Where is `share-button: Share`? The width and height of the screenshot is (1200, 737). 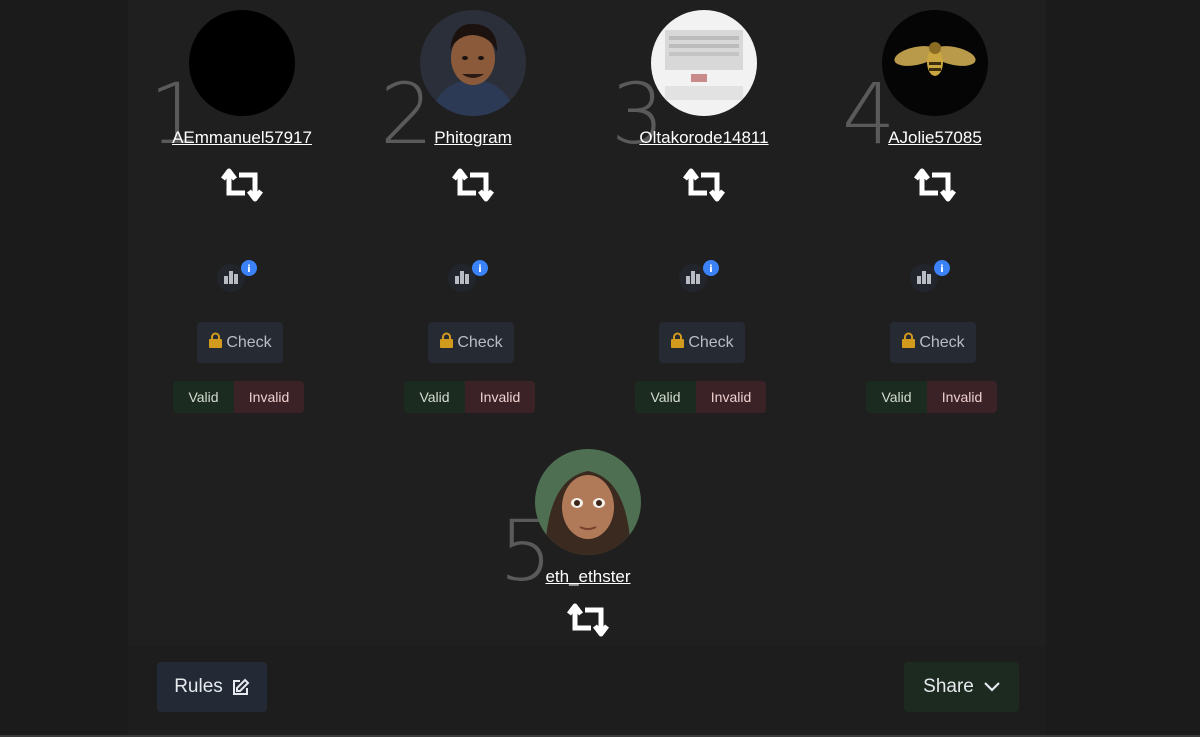
share-button: Share is located at coordinates (961, 687).